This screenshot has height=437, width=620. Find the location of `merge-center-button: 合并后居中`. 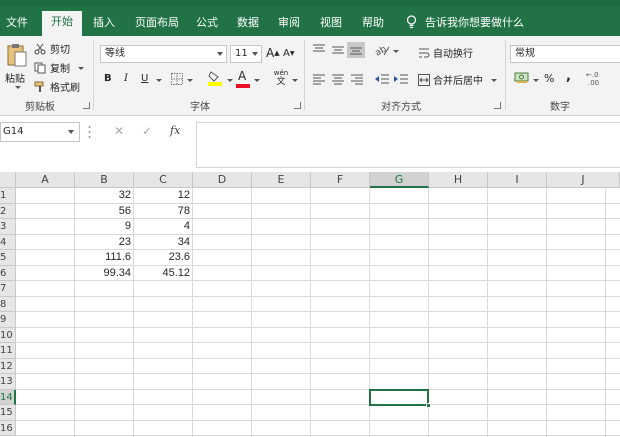

merge-center-button: 合并后居中 is located at coordinates (457, 79).